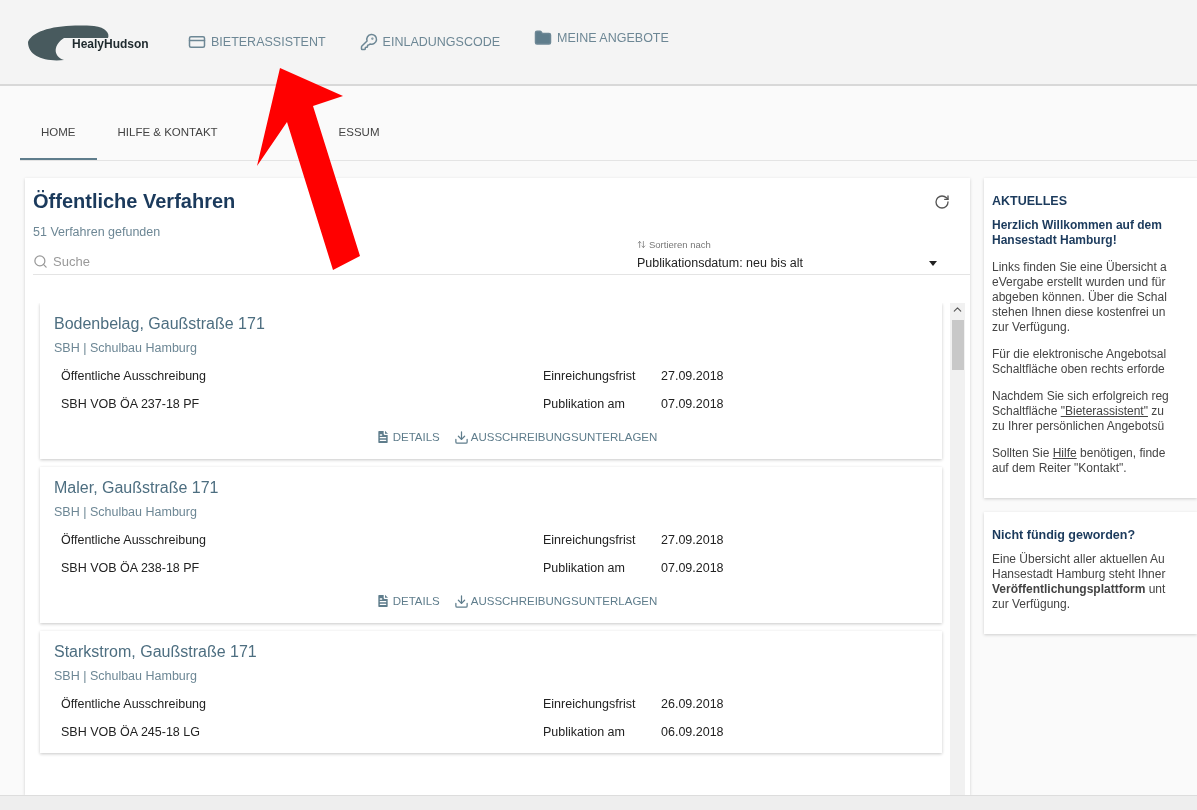 The width and height of the screenshot is (1197, 810). Describe the element at coordinates (97, 232) in the screenshot. I see `result-count: 51 Verfahren gefunden` at that location.